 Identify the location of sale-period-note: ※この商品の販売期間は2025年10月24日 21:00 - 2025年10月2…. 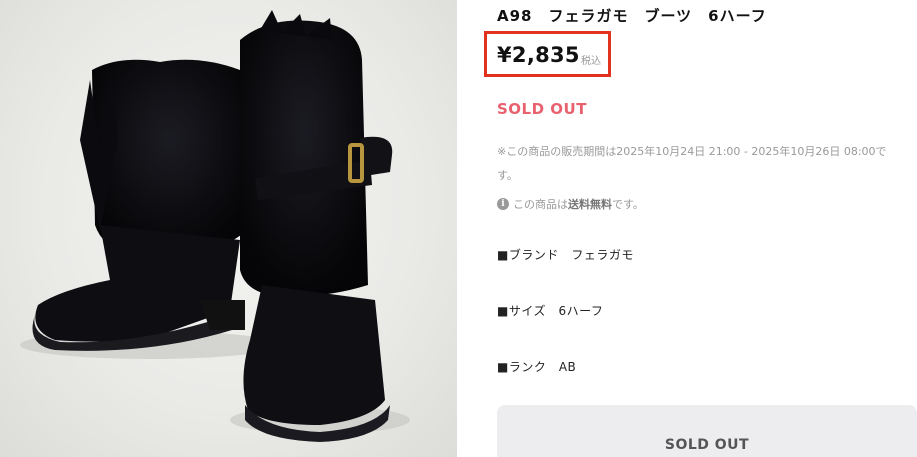
(692, 163).